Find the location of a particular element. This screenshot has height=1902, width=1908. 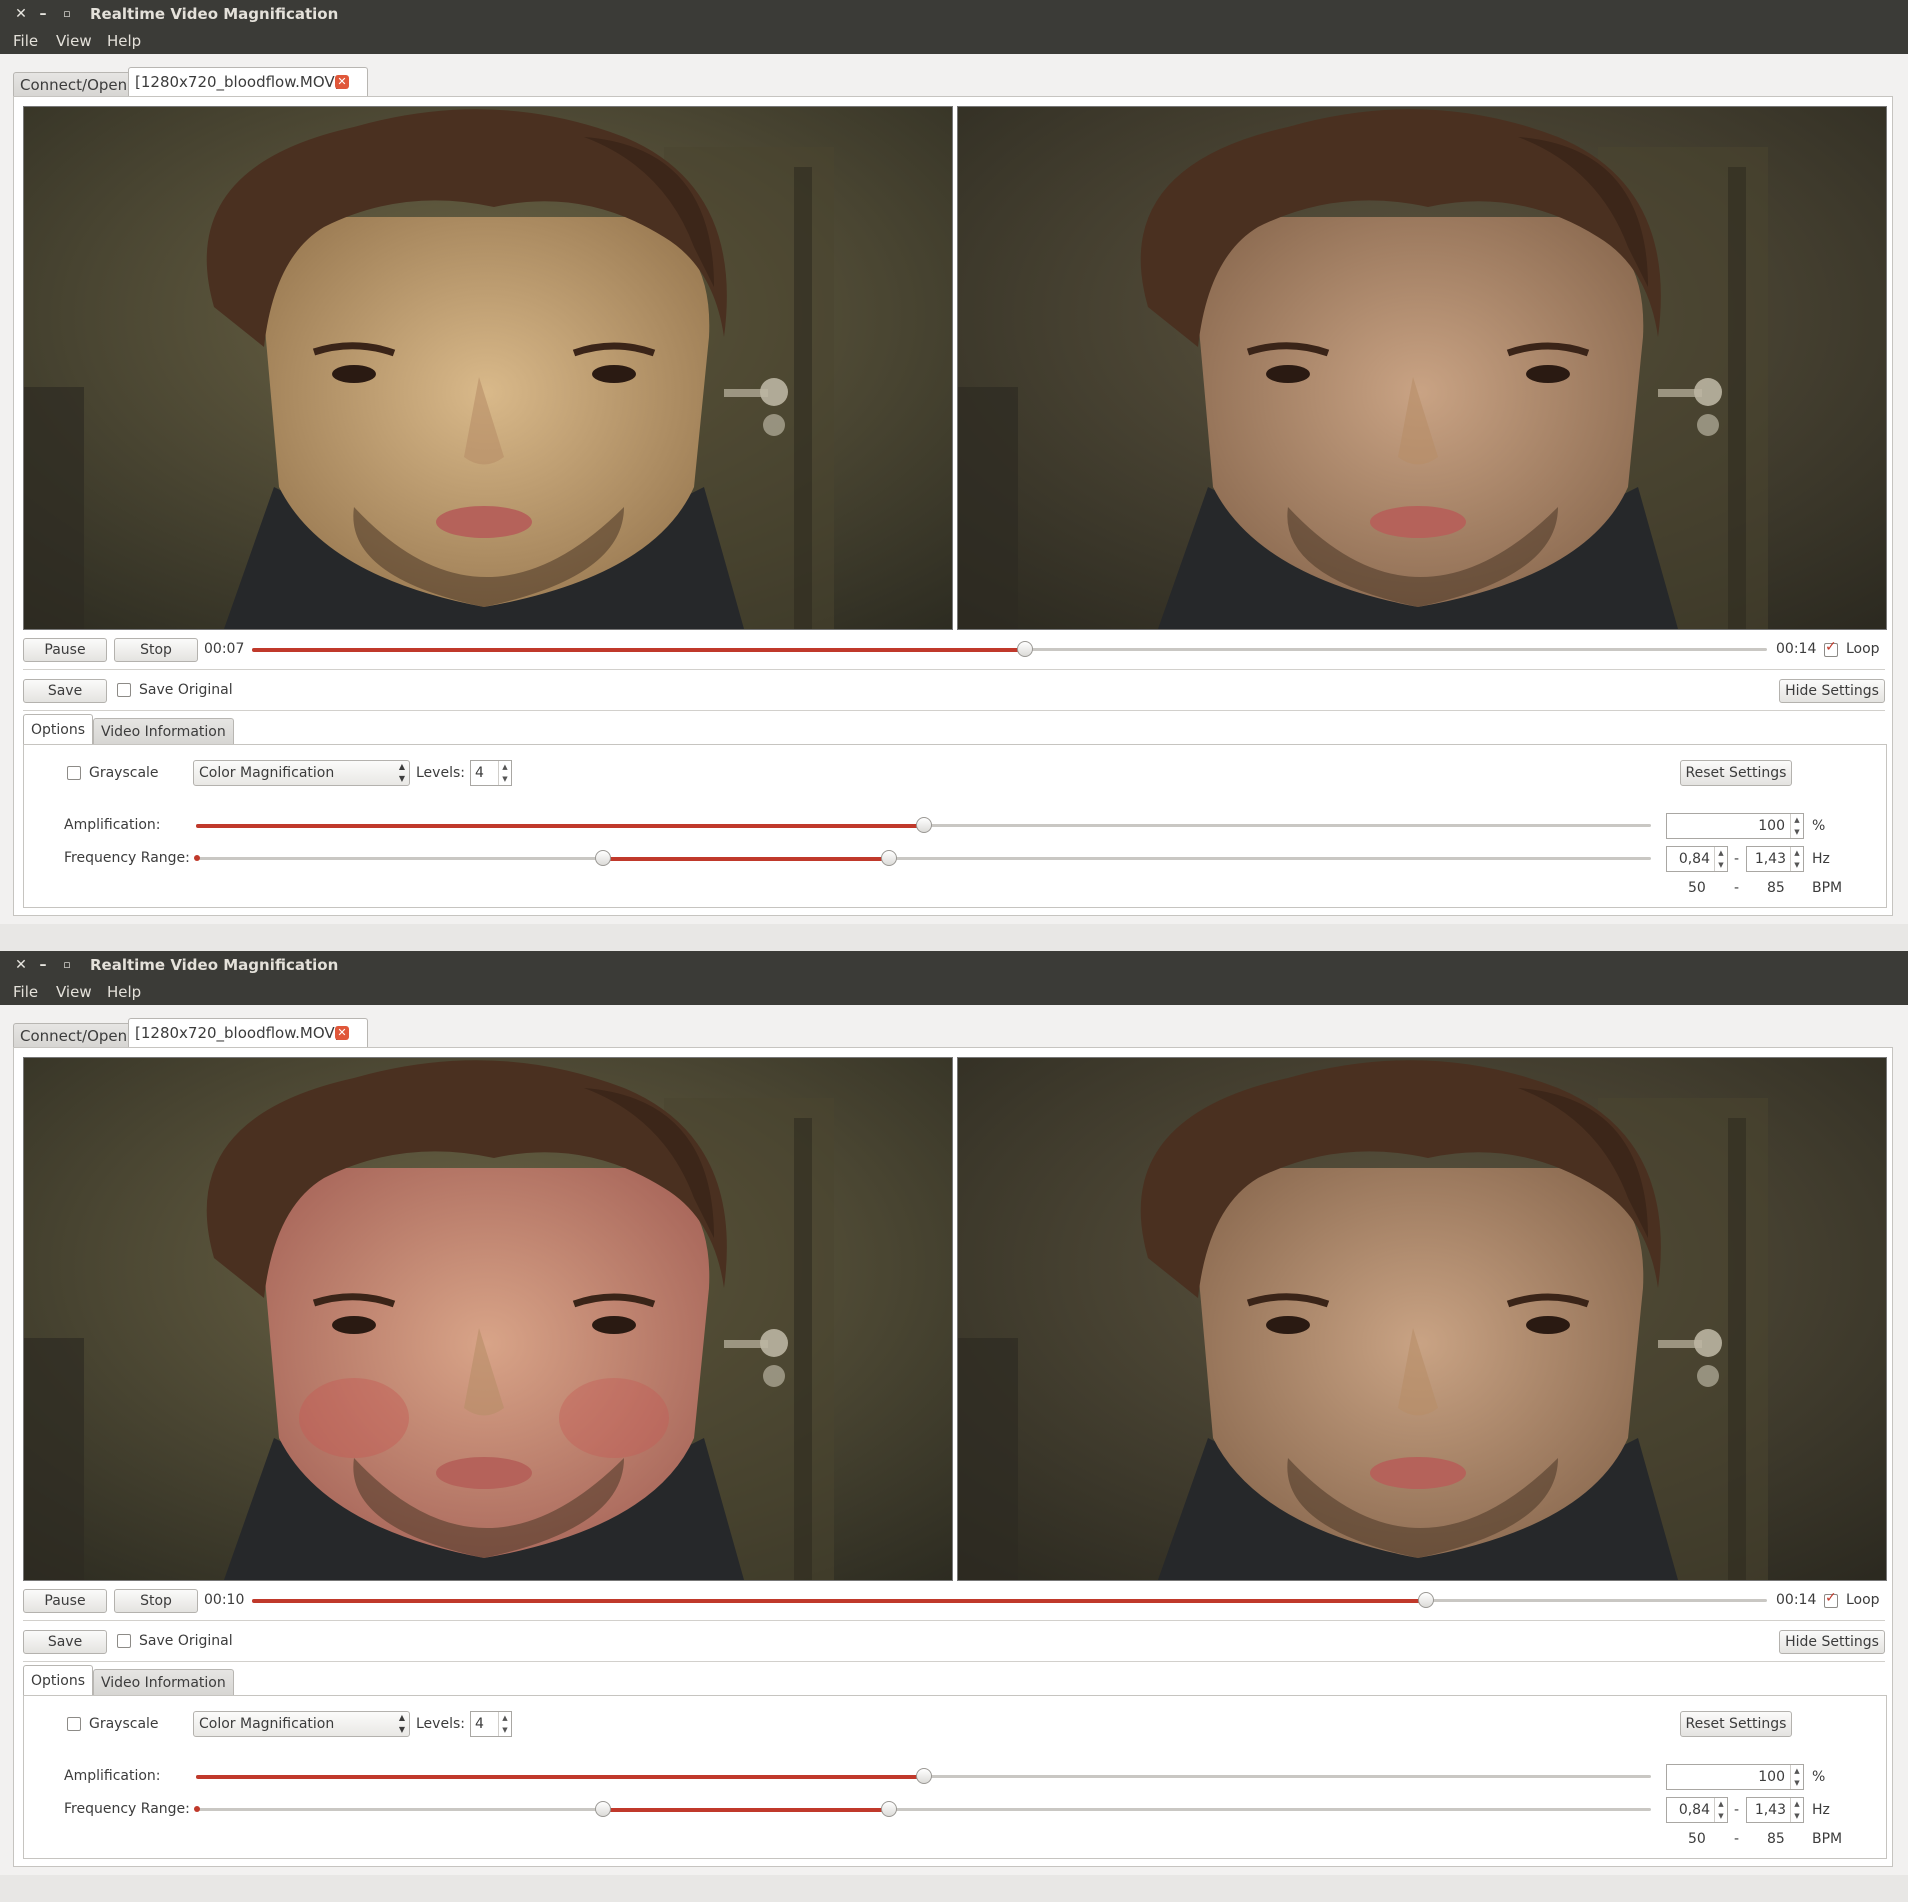

checkmark-icon: ✓ is located at coordinates (1831, 1598).